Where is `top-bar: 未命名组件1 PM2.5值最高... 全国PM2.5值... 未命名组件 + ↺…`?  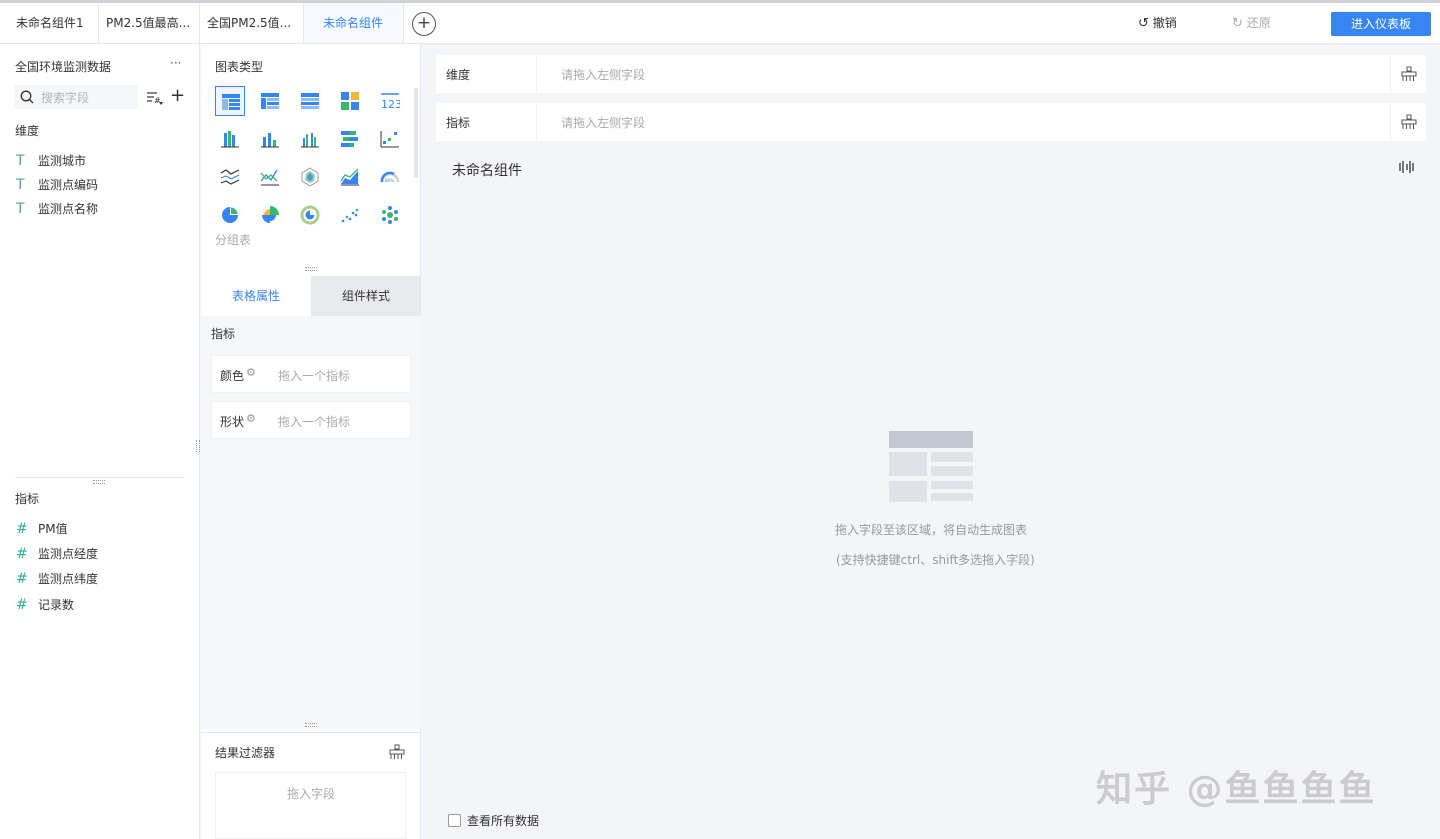 top-bar: 未命名组件1 PM2.5值最高... 全国PM2.5值... 未命名组件 + ↺… is located at coordinates (720, 22).